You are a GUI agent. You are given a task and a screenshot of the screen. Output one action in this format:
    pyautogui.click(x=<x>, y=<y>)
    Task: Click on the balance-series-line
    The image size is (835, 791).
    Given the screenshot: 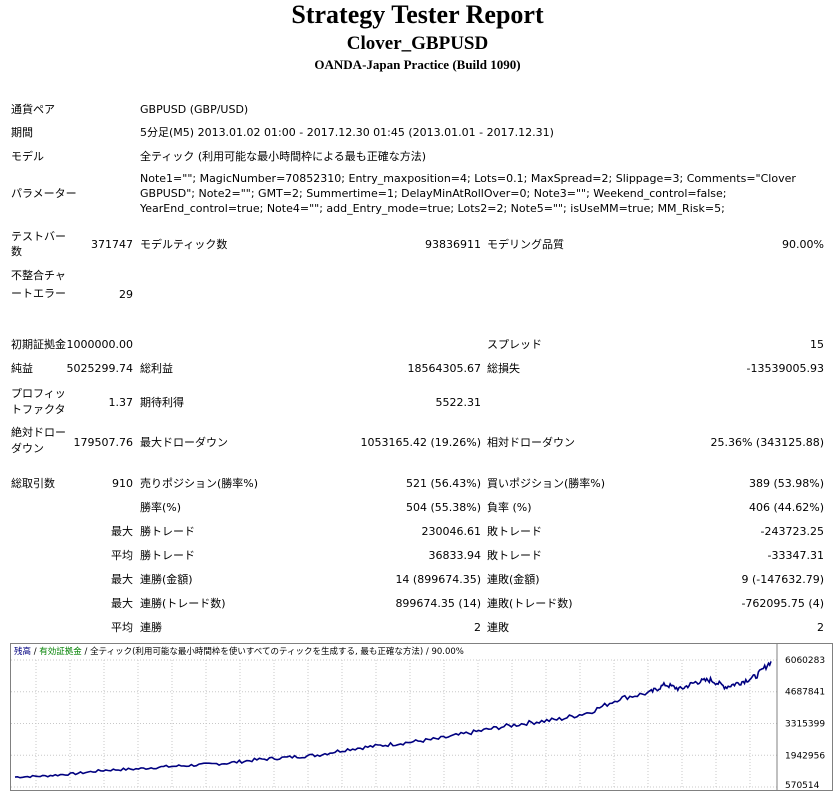 What is the action you would take?
    pyautogui.click(x=393, y=720)
    